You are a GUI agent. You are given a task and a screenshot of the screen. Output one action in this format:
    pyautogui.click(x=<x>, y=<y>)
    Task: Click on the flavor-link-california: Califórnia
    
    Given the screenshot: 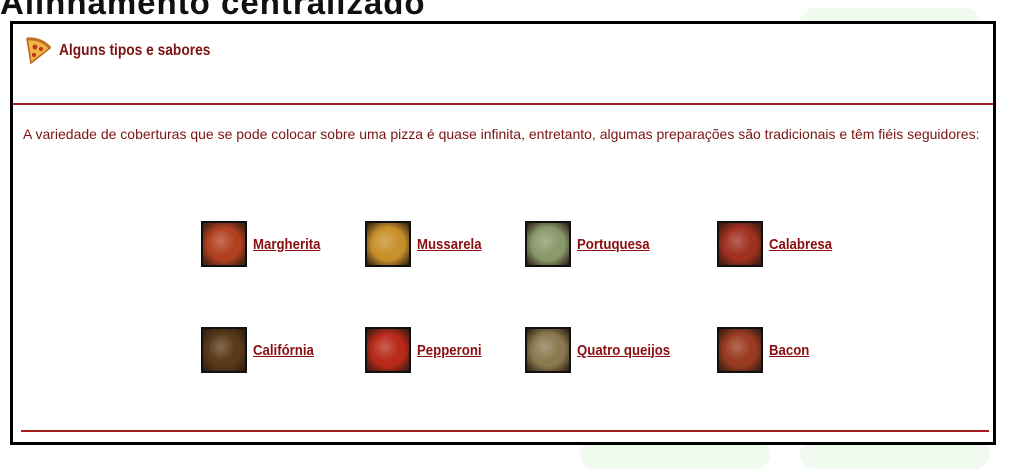 What is the action you would take?
    pyautogui.click(x=261, y=350)
    